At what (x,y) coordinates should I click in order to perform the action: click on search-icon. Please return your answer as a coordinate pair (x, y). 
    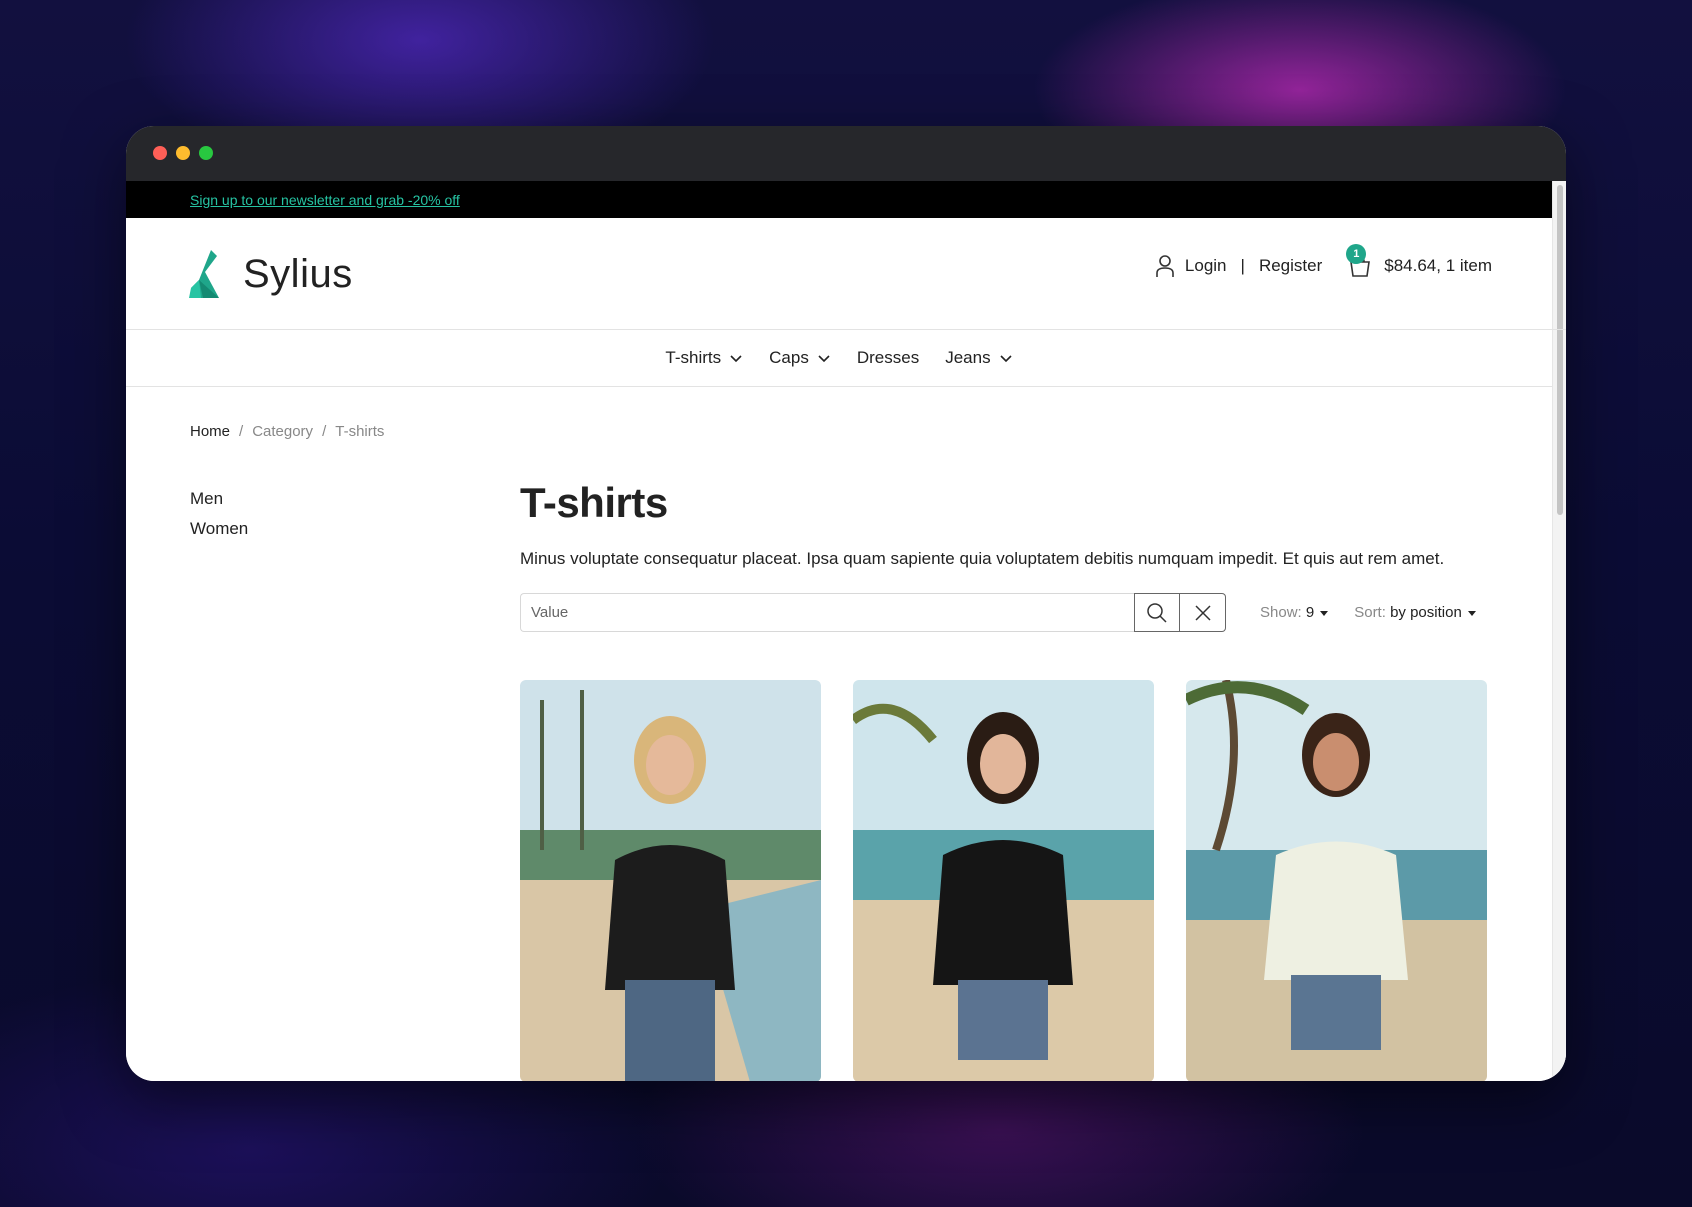
    Looking at the image, I should click on (1157, 612).